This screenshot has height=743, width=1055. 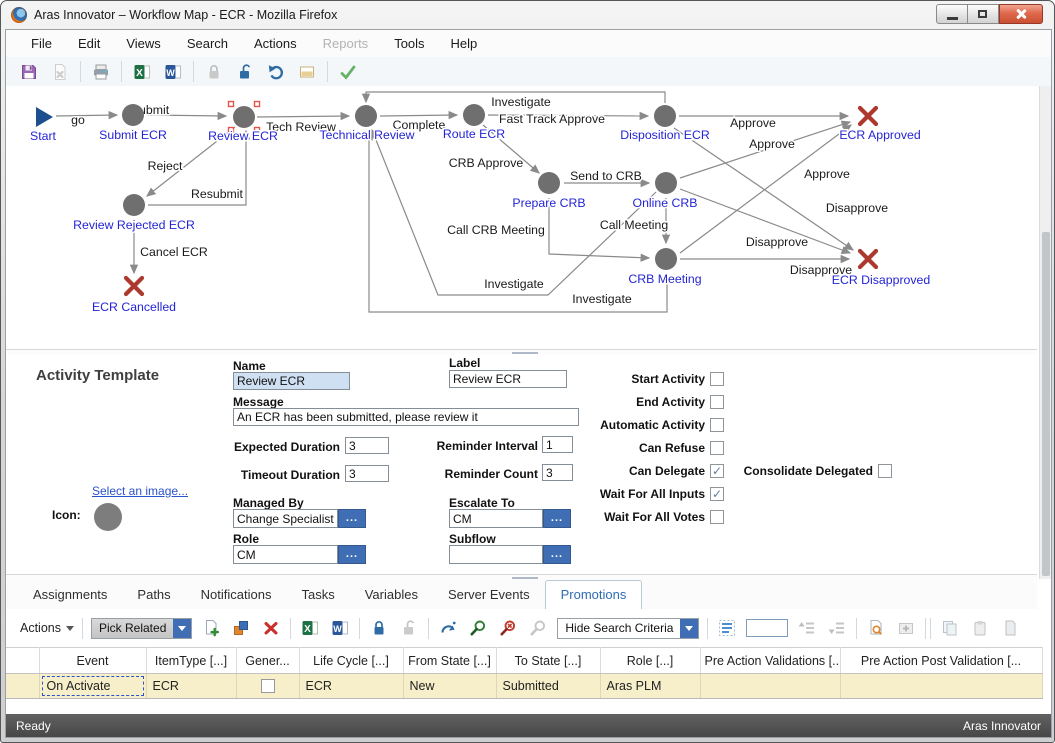 I want to click on expected-duration-input, so click(x=367, y=445).